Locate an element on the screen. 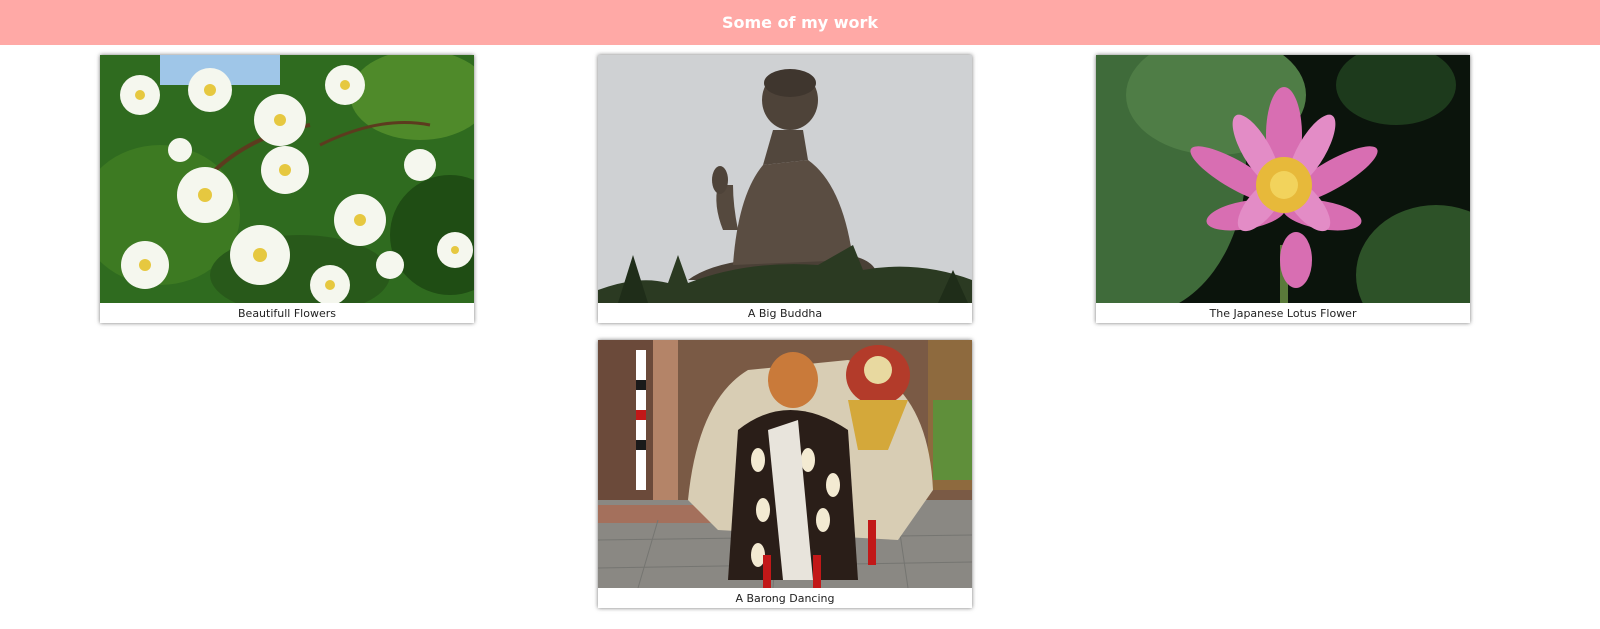 This screenshot has height=629, width=1600. card-caption: A Big Buddha is located at coordinates (785, 313).